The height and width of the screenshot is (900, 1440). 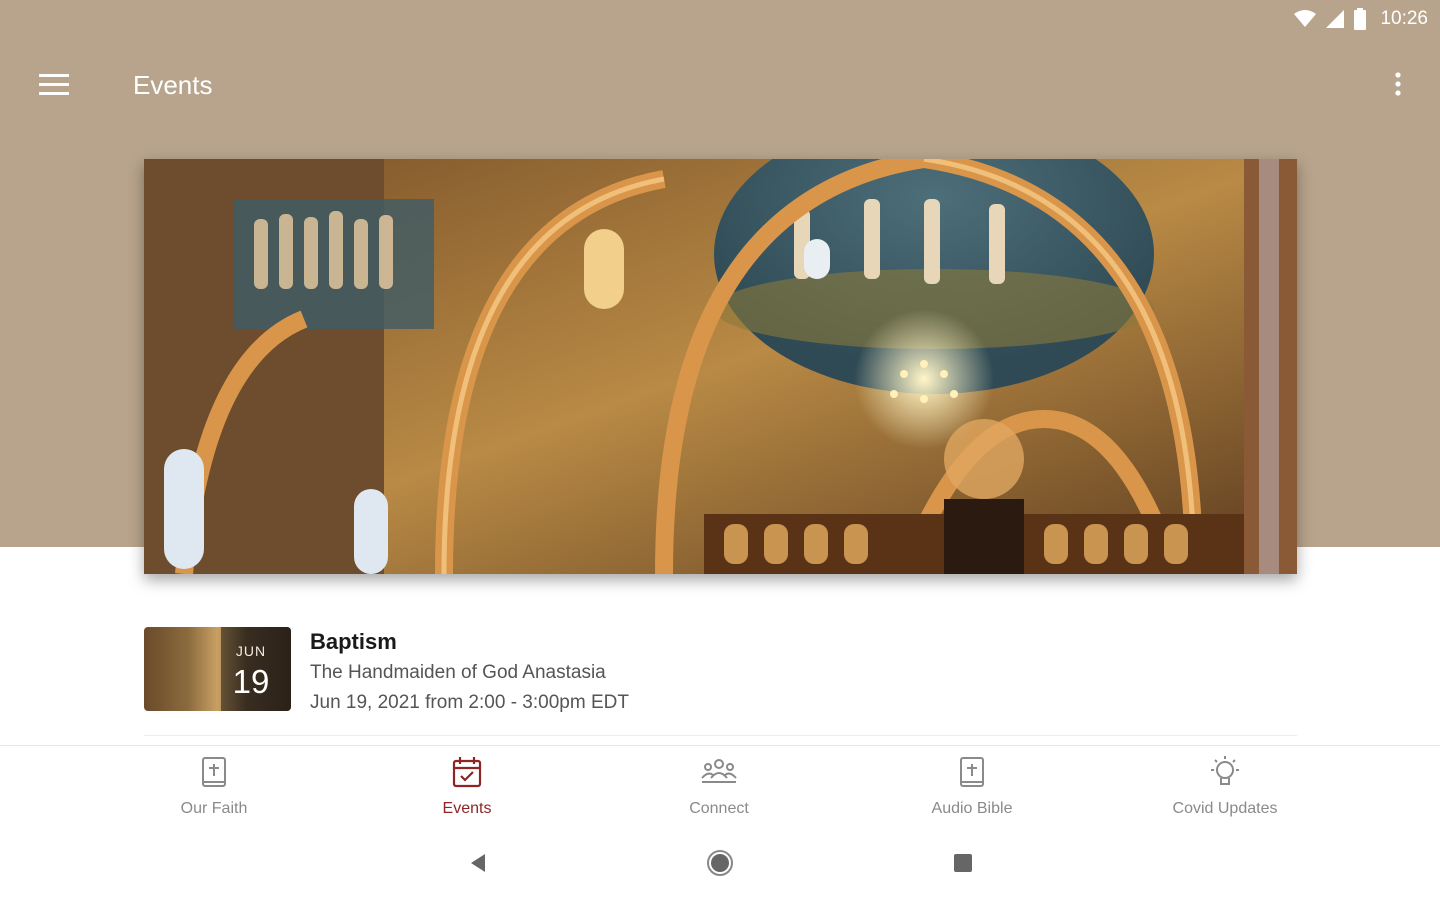 What do you see at coordinates (467, 808) in the screenshot?
I see `nav-label: Events` at bounding box center [467, 808].